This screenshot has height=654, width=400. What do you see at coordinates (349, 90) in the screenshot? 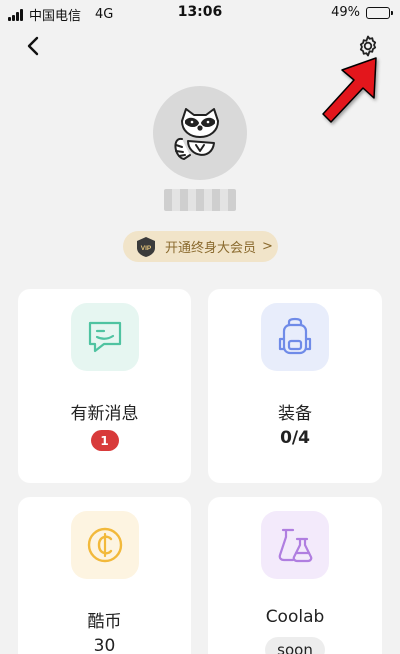
I see `red-arrow-annotation` at bounding box center [349, 90].